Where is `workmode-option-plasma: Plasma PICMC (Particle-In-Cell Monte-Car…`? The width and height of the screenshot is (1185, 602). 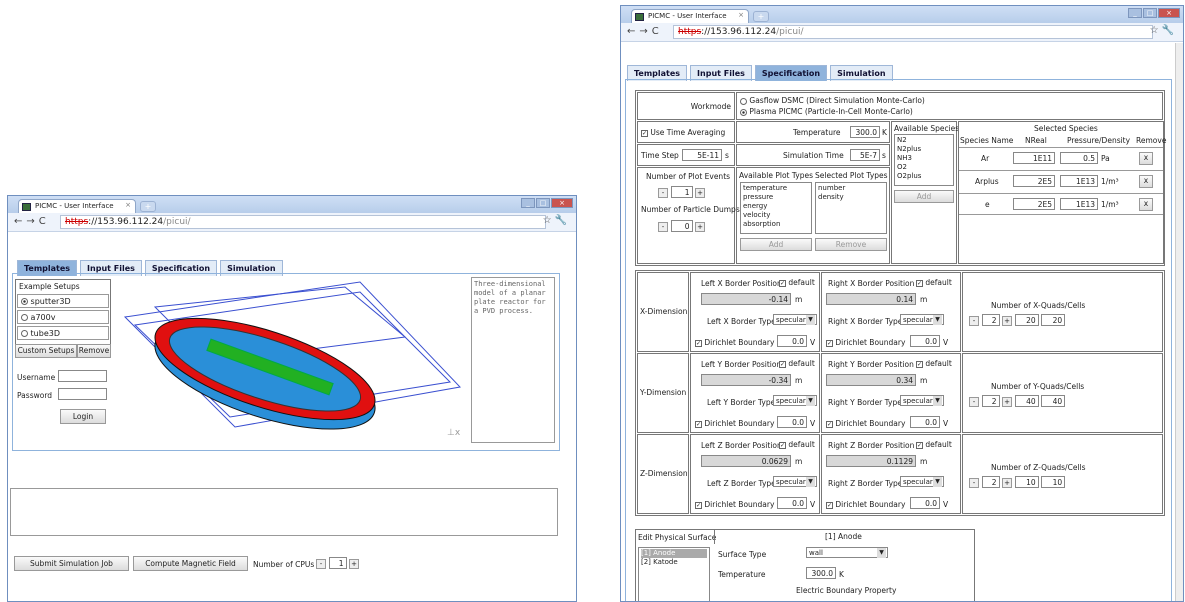
workmode-option-plasma: Plasma PICMC (Particle-In-Cell Monte-Car… is located at coordinates (826, 111).